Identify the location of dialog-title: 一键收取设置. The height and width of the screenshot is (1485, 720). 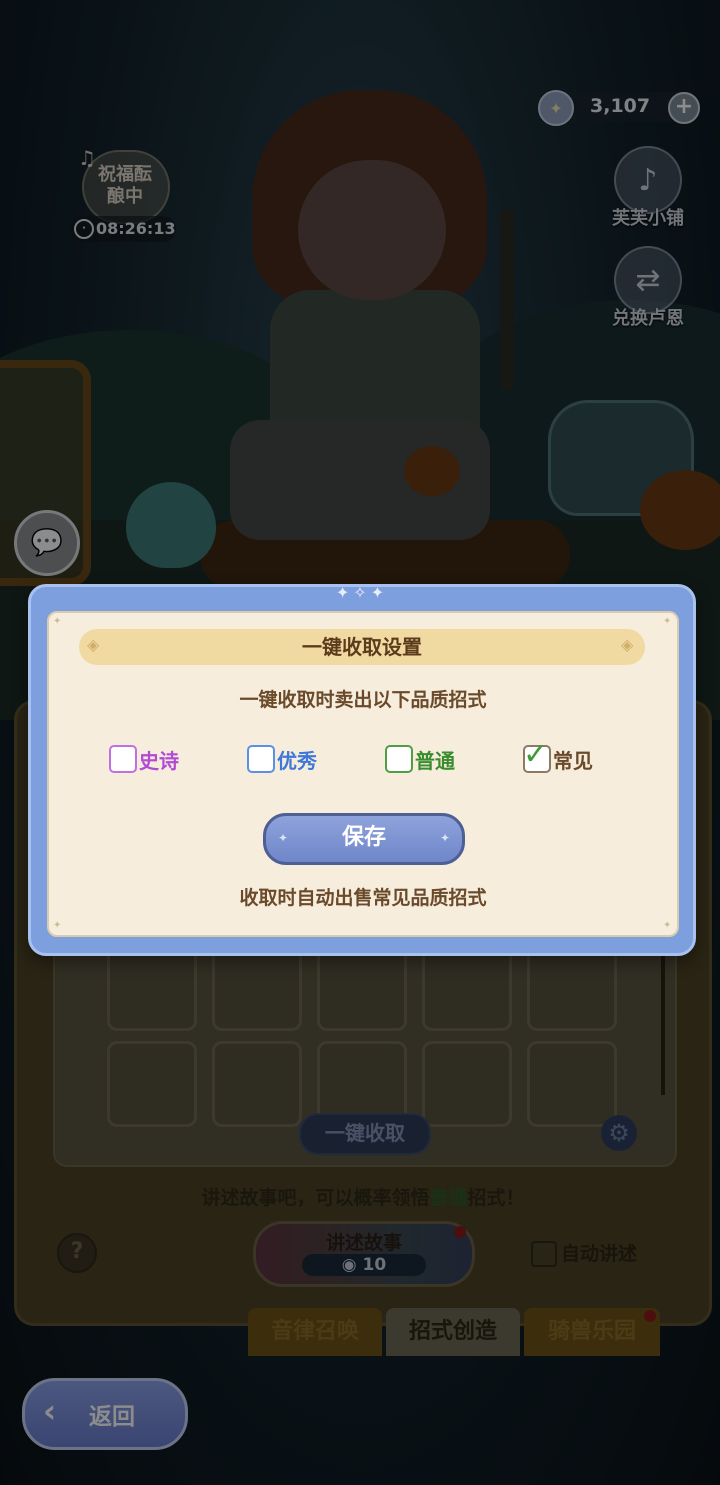
(362, 647).